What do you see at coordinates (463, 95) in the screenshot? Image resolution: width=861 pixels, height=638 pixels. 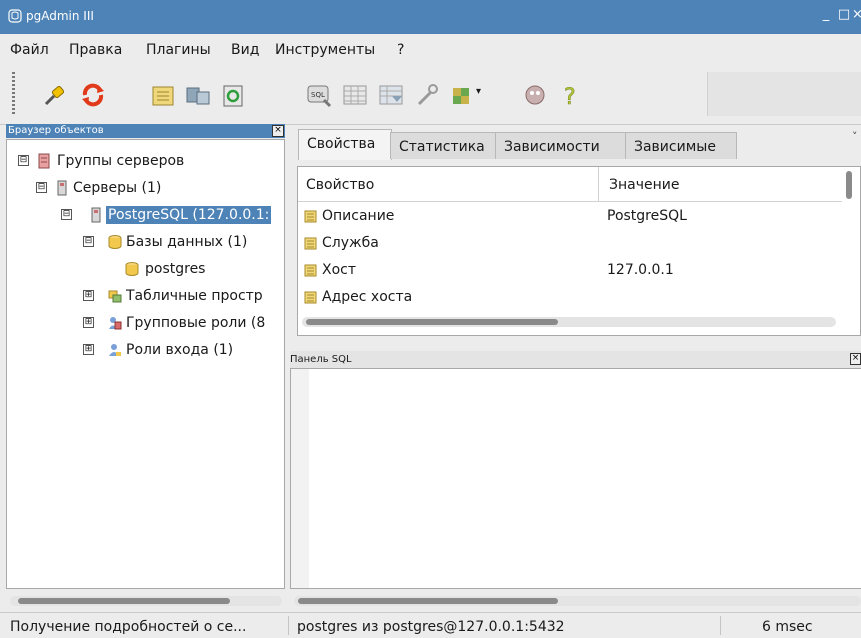 I see `plugins-icon` at bounding box center [463, 95].